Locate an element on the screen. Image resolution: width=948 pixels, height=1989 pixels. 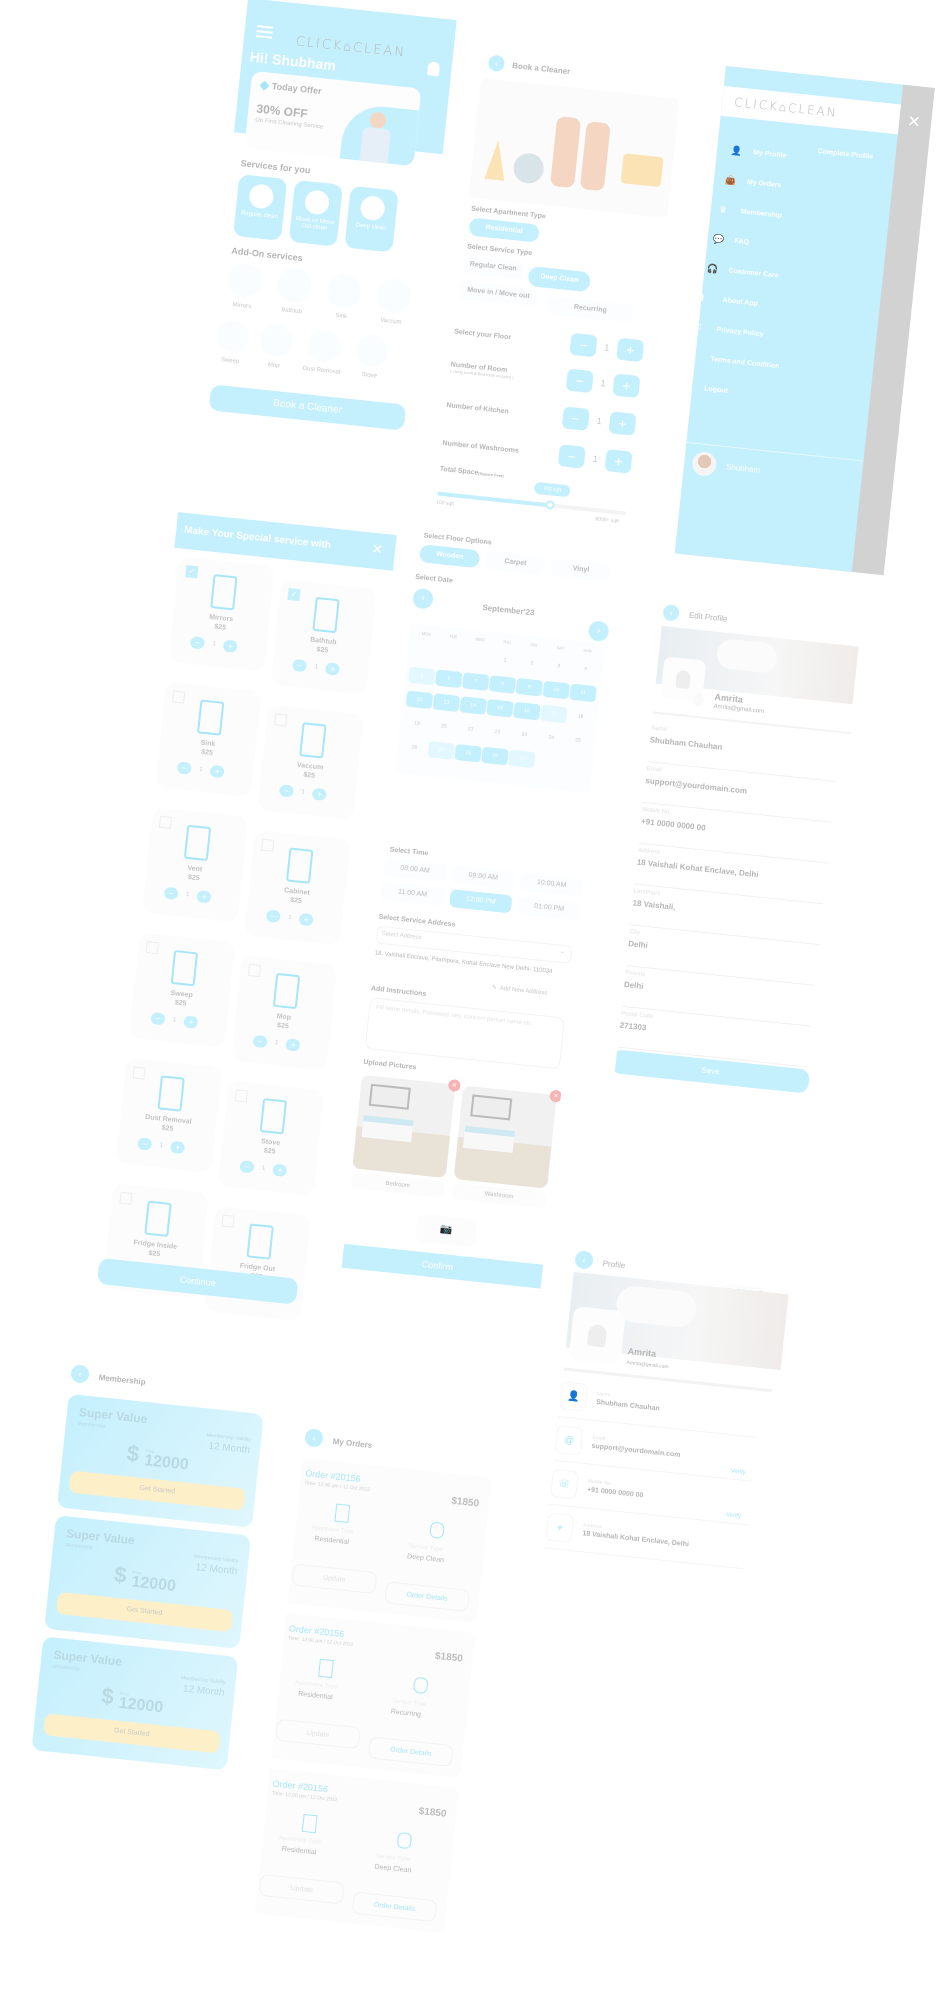
addon-vaccum: Vaccum is located at coordinates (393, 302).